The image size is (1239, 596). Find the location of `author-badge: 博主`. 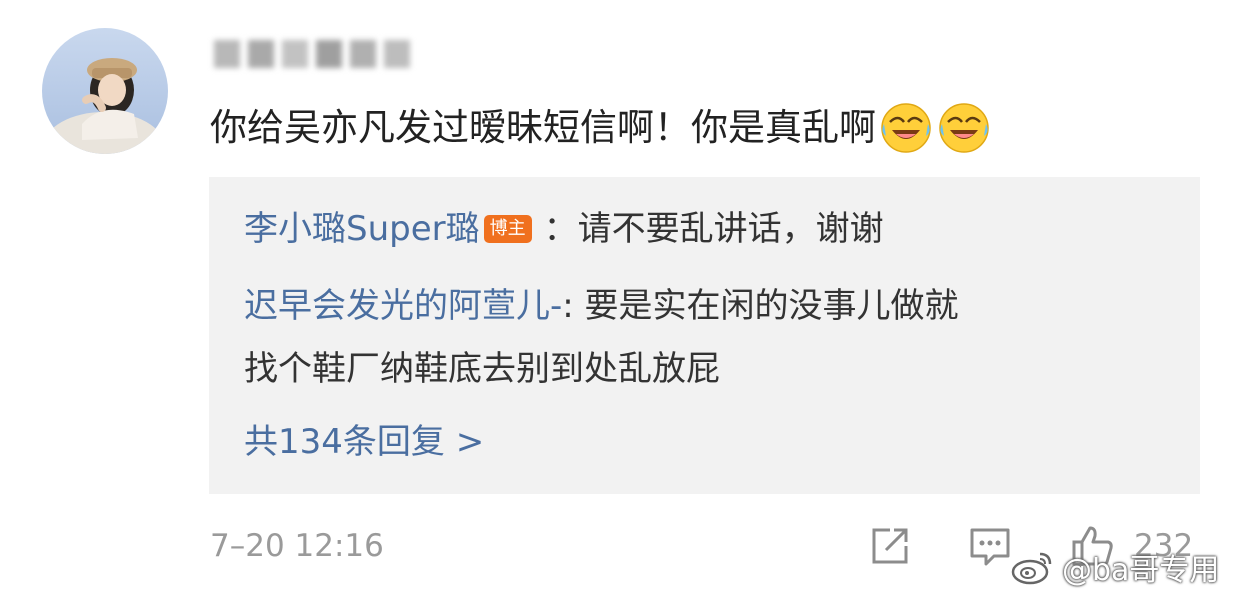

author-badge: 博主 is located at coordinates (507, 229).